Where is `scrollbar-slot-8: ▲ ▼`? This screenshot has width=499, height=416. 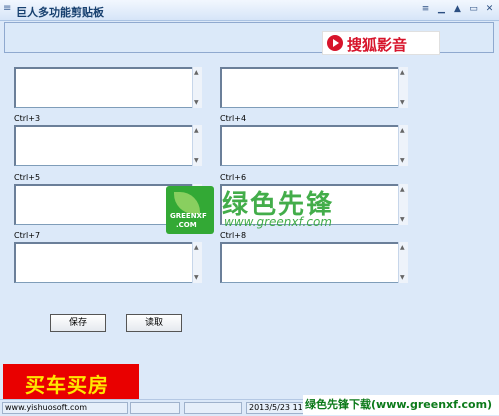
scrollbar-slot-8: ▲ ▼ is located at coordinates (403, 262).